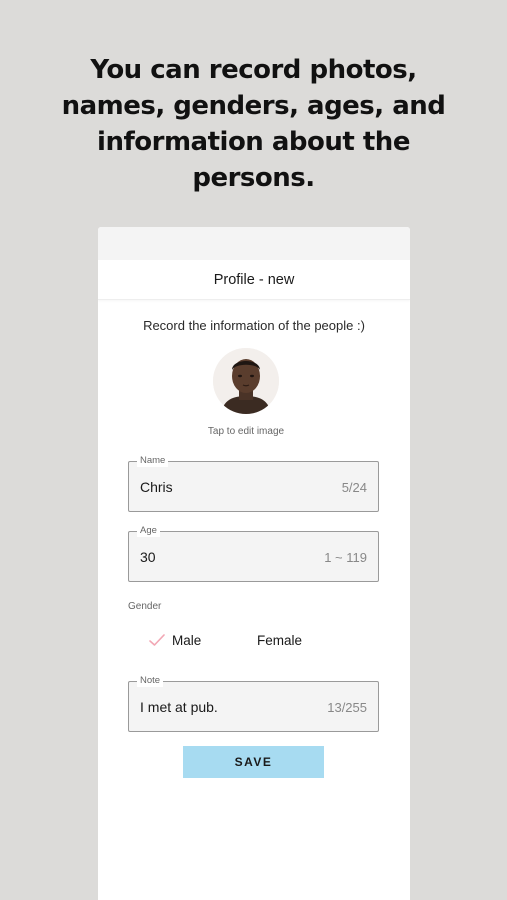  I want to click on name-value: Chris, so click(156, 487).